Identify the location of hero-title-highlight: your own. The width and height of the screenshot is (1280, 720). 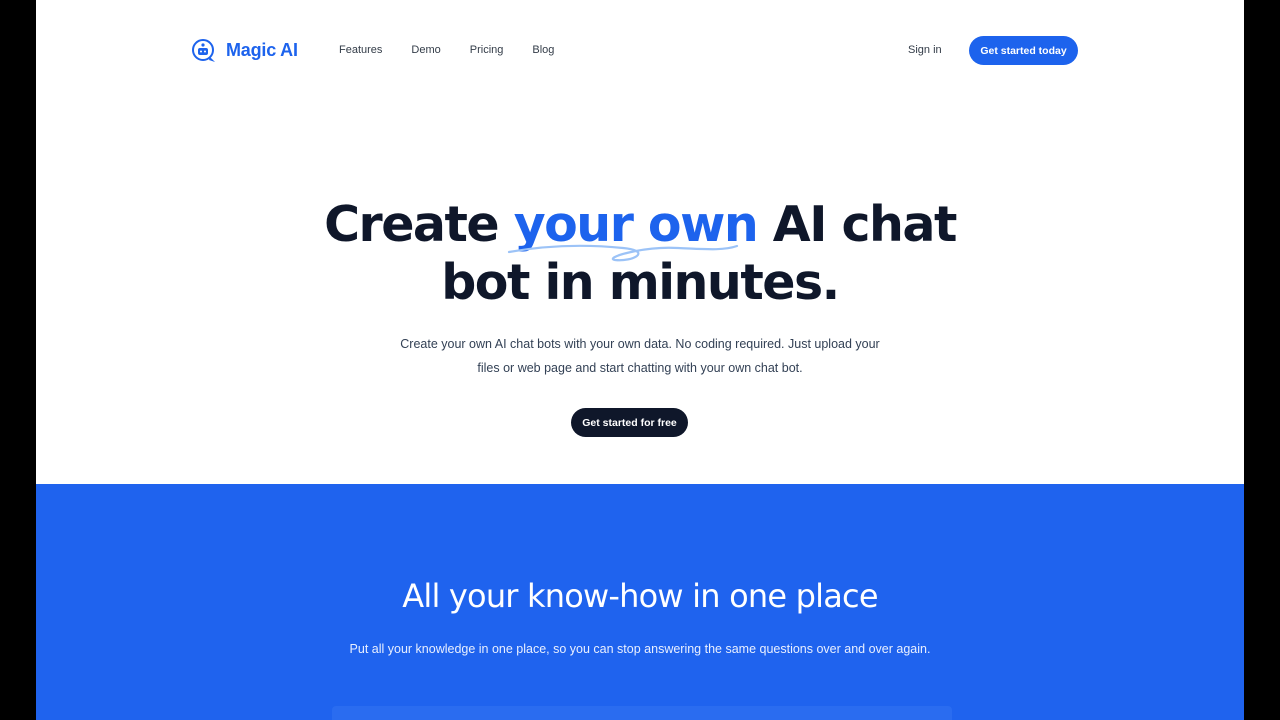
(636, 224).